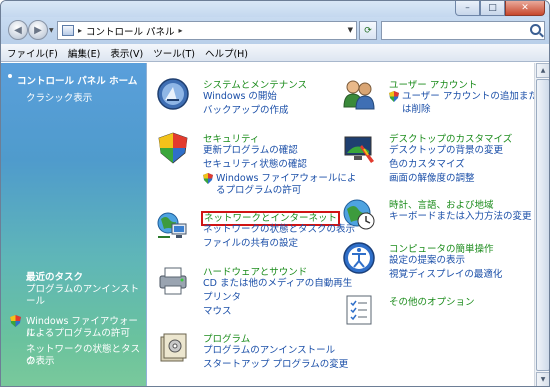 This screenshot has width=550, height=387. What do you see at coordinates (359, 310) in the screenshot?
I see `additional-options-icon` at bounding box center [359, 310].